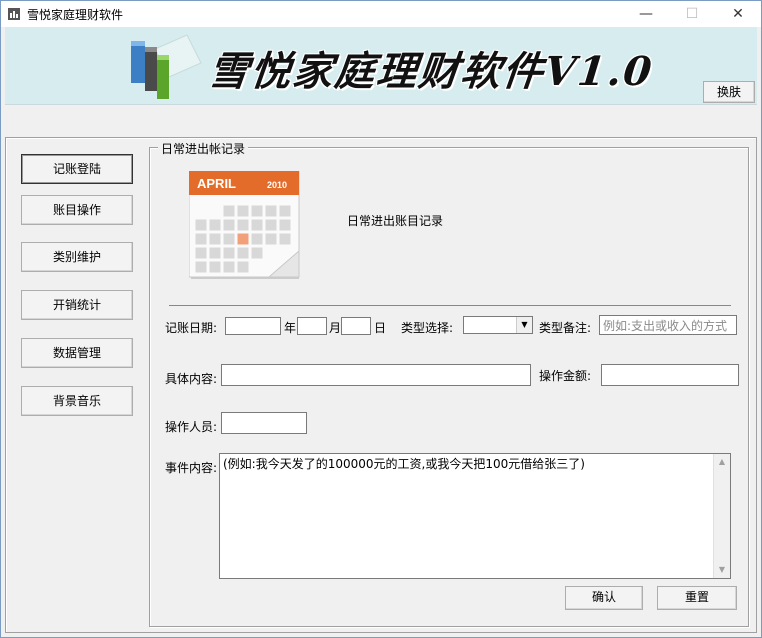 This screenshot has width=762, height=638. What do you see at coordinates (14, 14) in the screenshot?
I see `app-icon` at bounding box center [14, 14].